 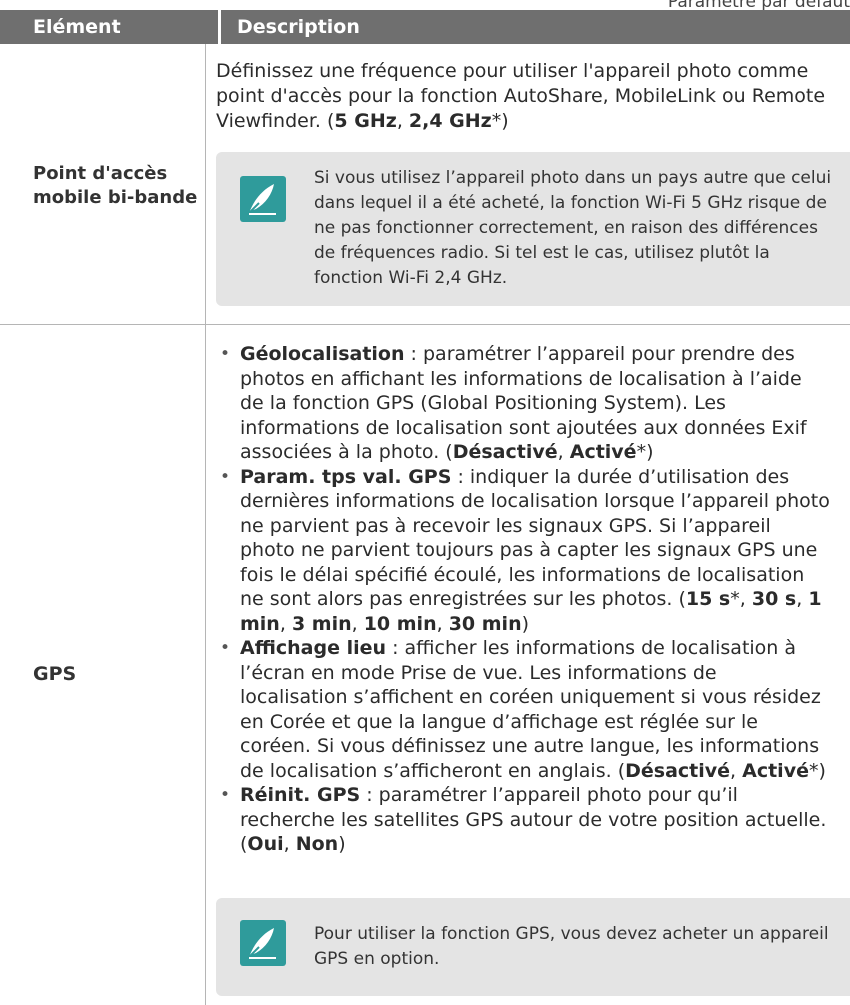 What do you see at coordinates (110, 27) in the screenshot?
I see `header-element: Elément` at bounding box center [110, 27].